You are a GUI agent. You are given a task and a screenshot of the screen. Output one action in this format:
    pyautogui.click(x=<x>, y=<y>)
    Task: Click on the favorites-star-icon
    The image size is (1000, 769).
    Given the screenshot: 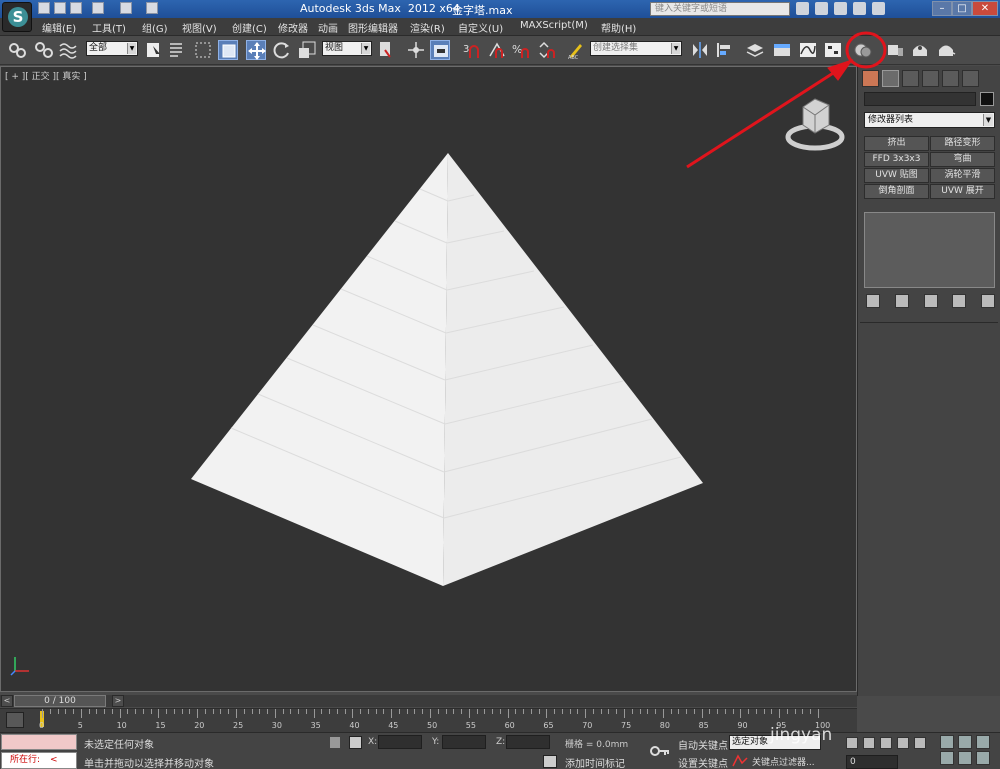 What is the action you would take?
    pyautogui.click(x=859, y=8)
    